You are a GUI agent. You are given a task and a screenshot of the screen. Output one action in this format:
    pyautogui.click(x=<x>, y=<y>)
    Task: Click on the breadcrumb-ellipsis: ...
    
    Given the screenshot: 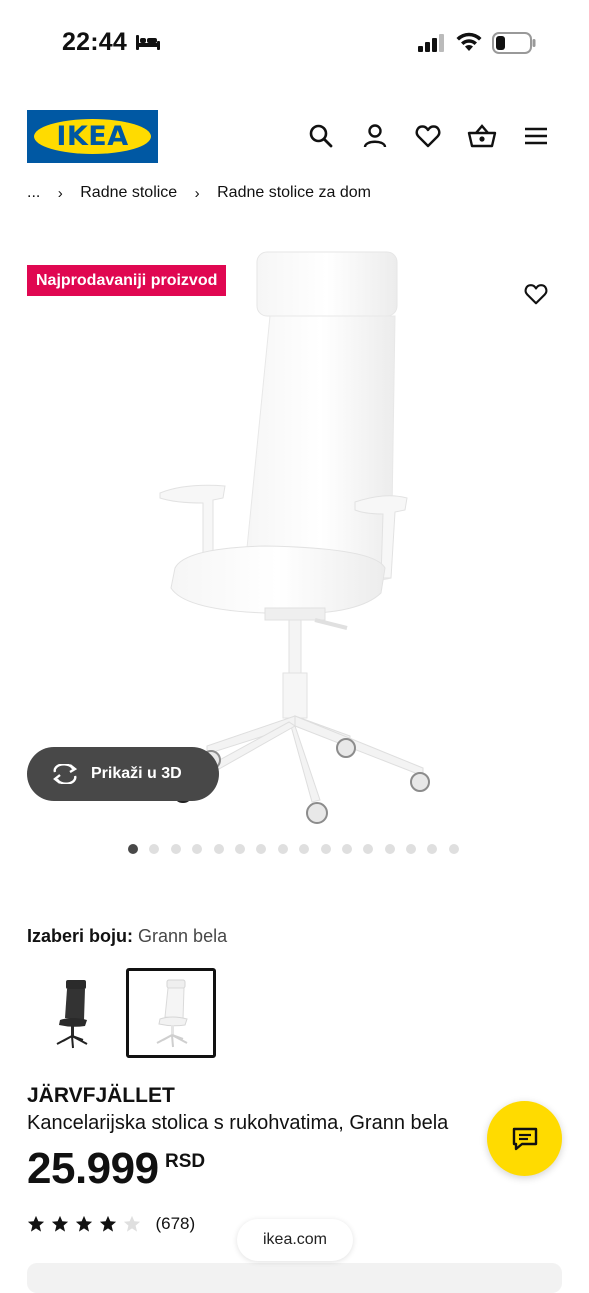 What is the action you would take?
    pyautogui.click(x=33, y=193)
    